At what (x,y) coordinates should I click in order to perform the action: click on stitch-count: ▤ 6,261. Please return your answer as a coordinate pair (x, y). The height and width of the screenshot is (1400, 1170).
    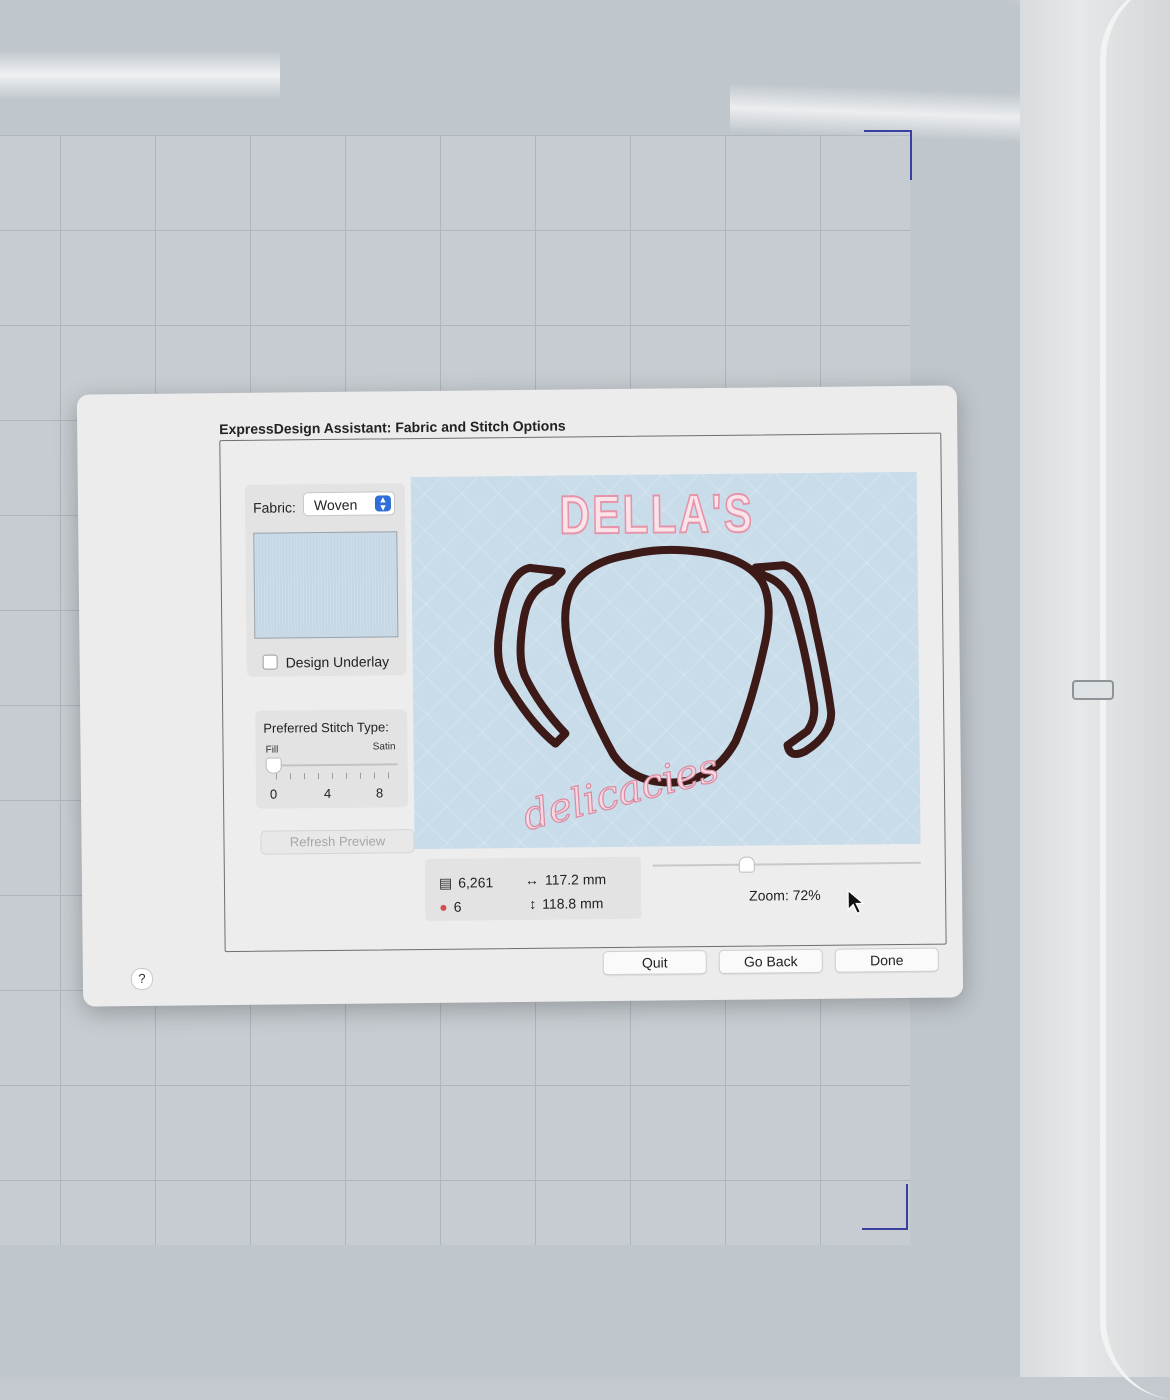
    Looking at the image, I should click on (466, 883).